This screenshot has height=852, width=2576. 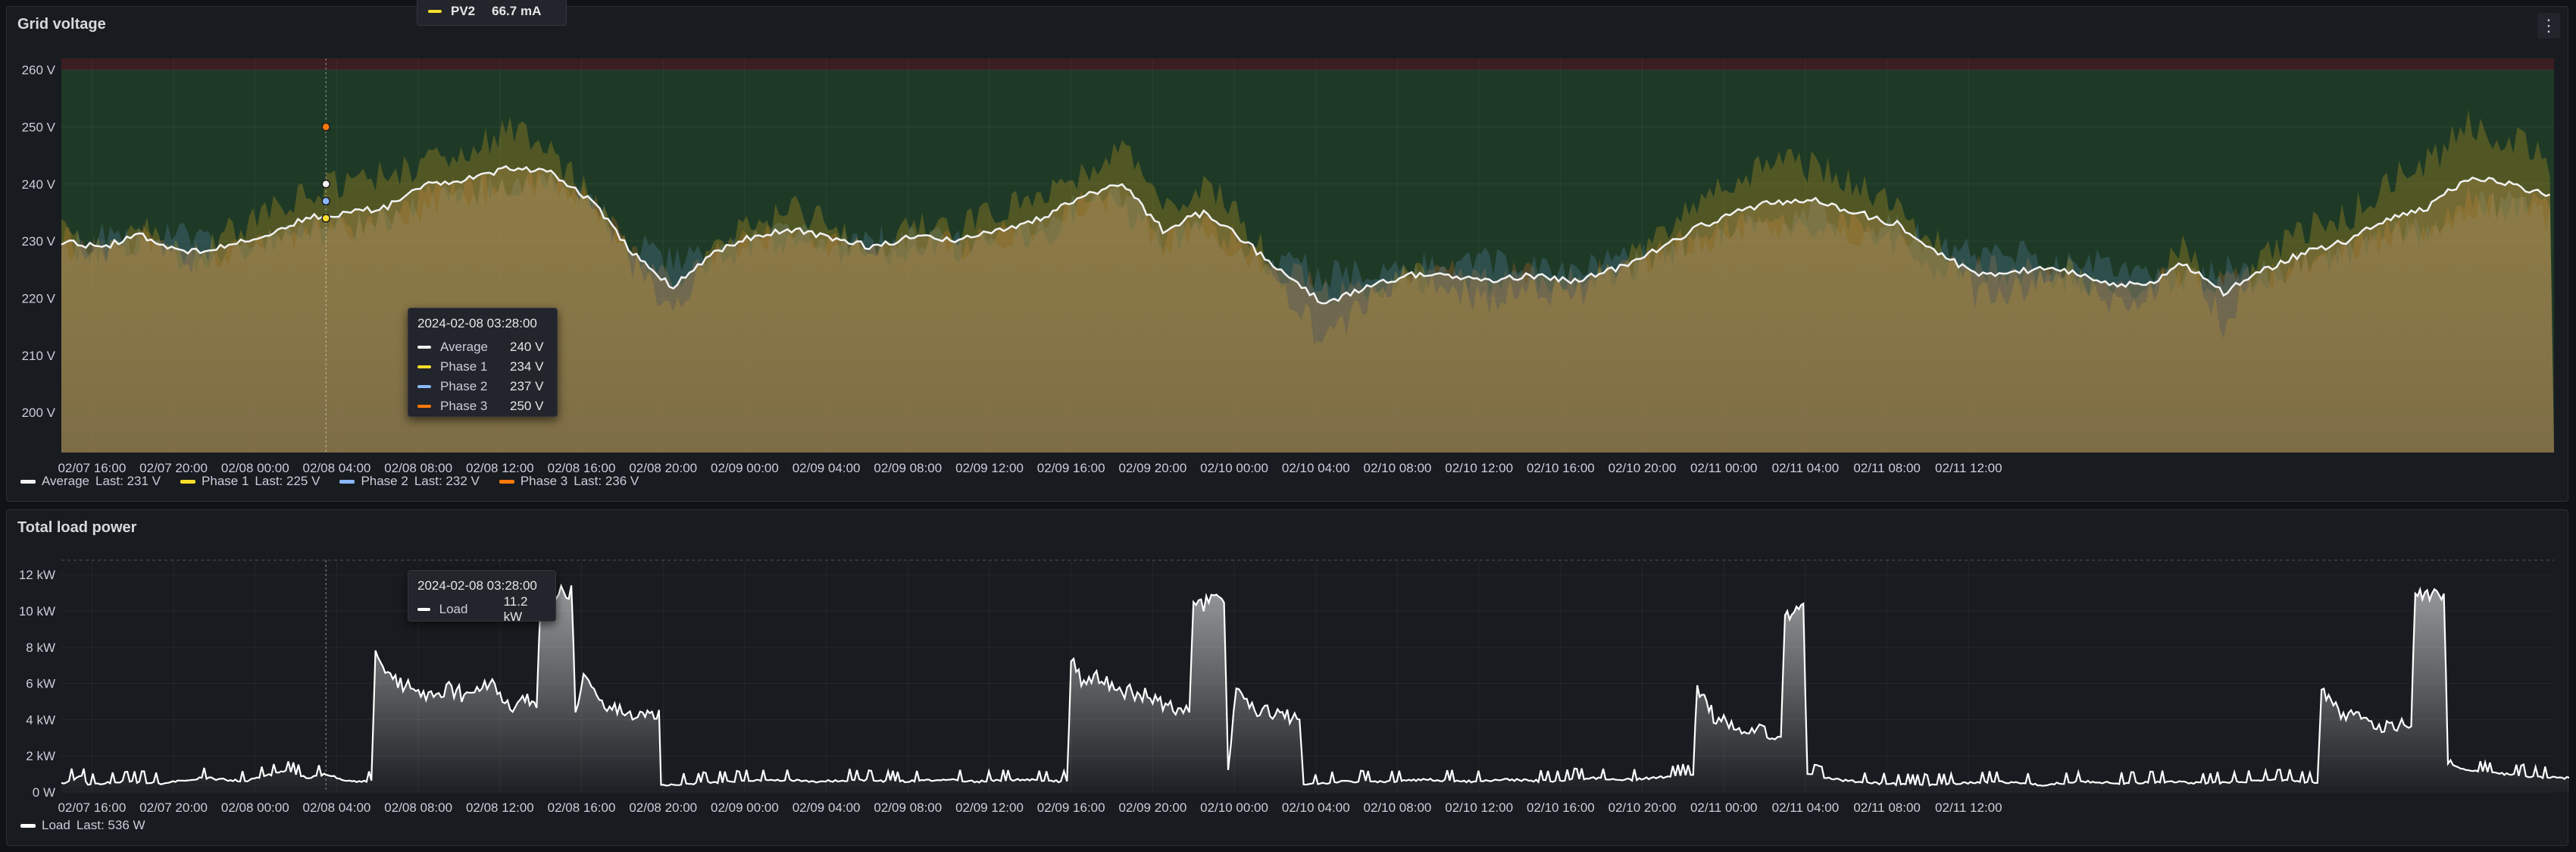 I want to click on load_panel-legend-item: Load Last: 536 W, so click(x=82, y=825).